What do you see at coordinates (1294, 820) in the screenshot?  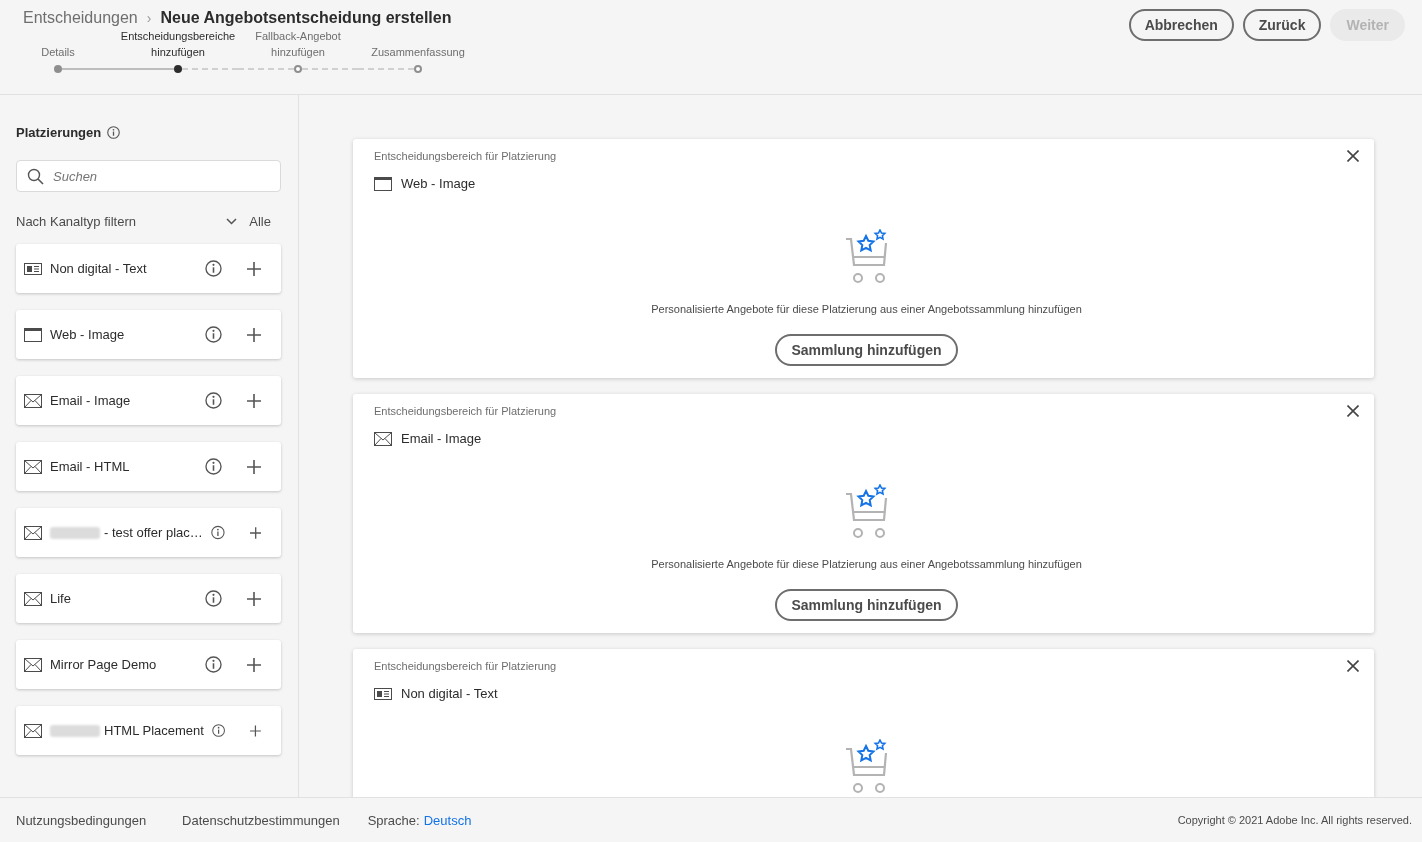 I see `copyright-text: Copyright © 2021 Adobe Inc. All rights reserved.` at bounding box center [1294, 820].